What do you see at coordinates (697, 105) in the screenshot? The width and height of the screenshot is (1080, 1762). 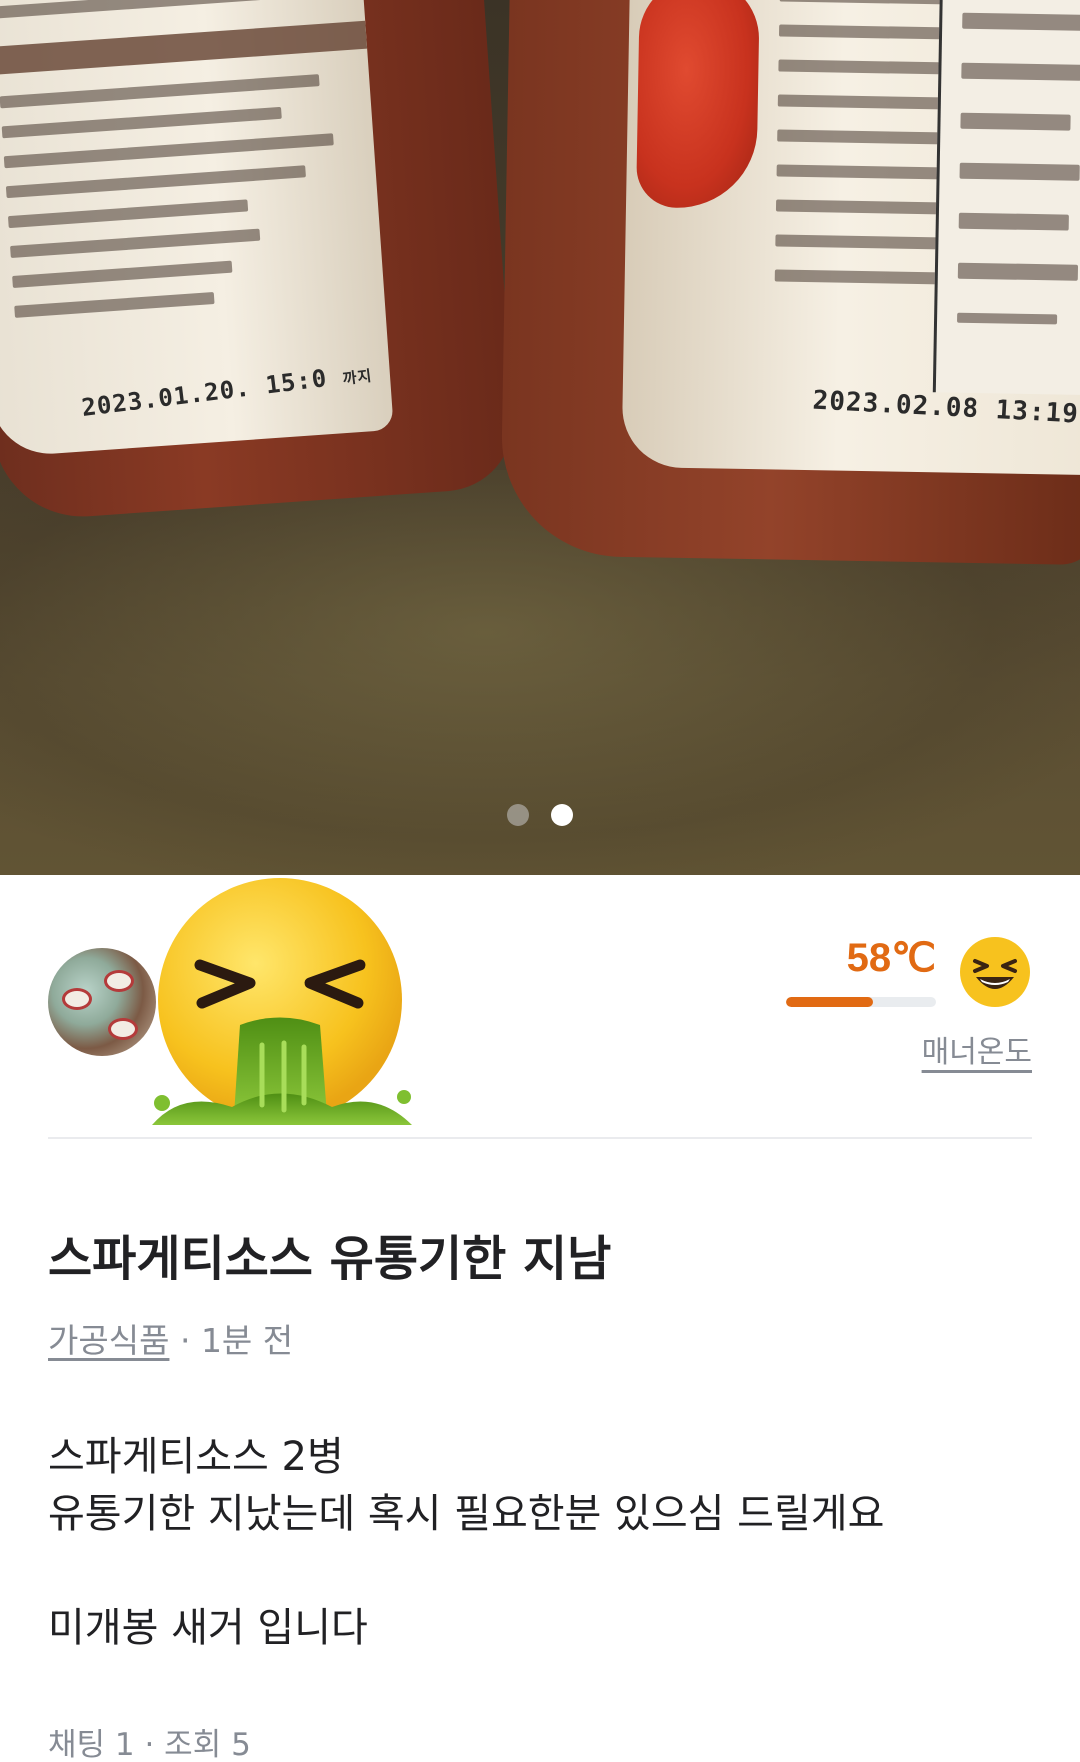 I see `chili-pepper-graphic` at bounding box center [697, 105].